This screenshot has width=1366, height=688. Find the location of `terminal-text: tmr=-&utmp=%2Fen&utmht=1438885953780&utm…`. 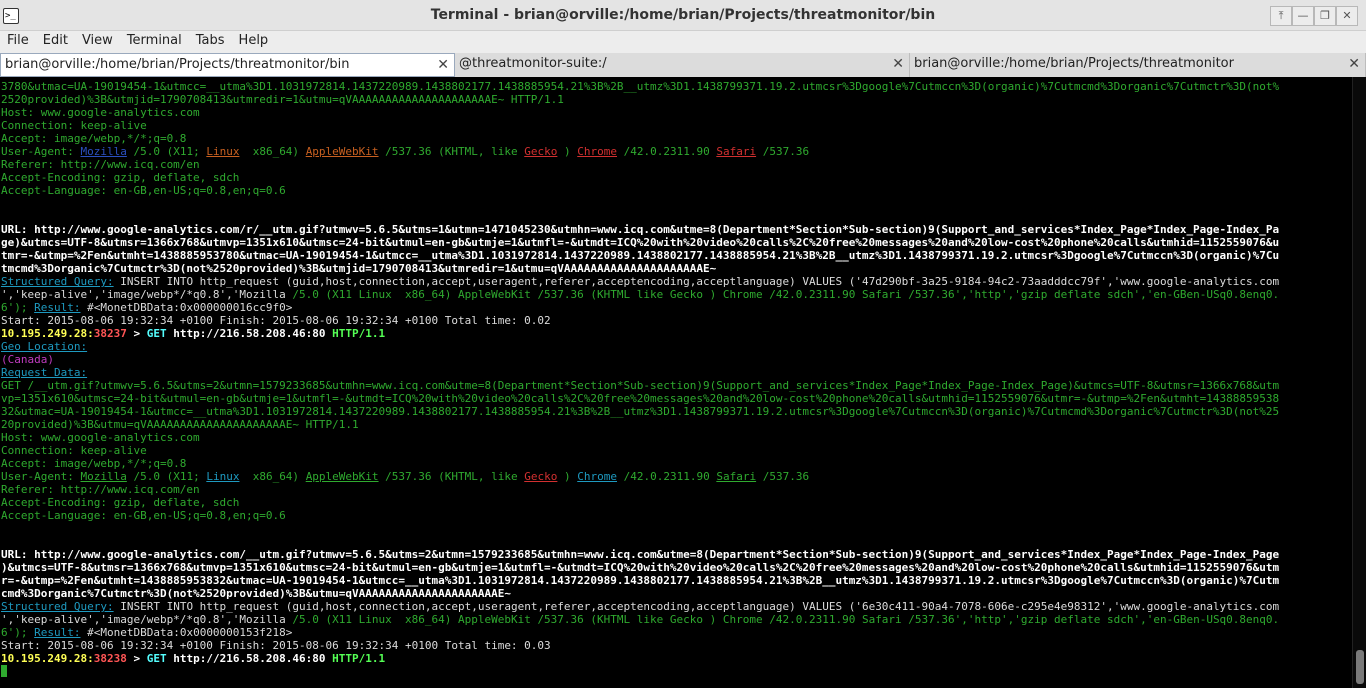

terminal-text: tmr=-&utmp=%2Fen&utmht=1438885953780&utm… is located at coordinates (640, 255).